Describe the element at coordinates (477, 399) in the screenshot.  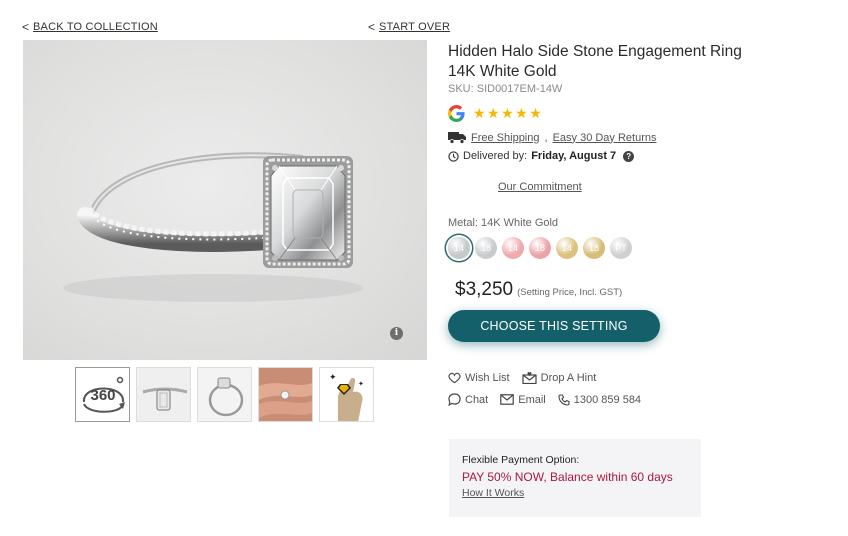
I see `chat-label: Chat` at that location.